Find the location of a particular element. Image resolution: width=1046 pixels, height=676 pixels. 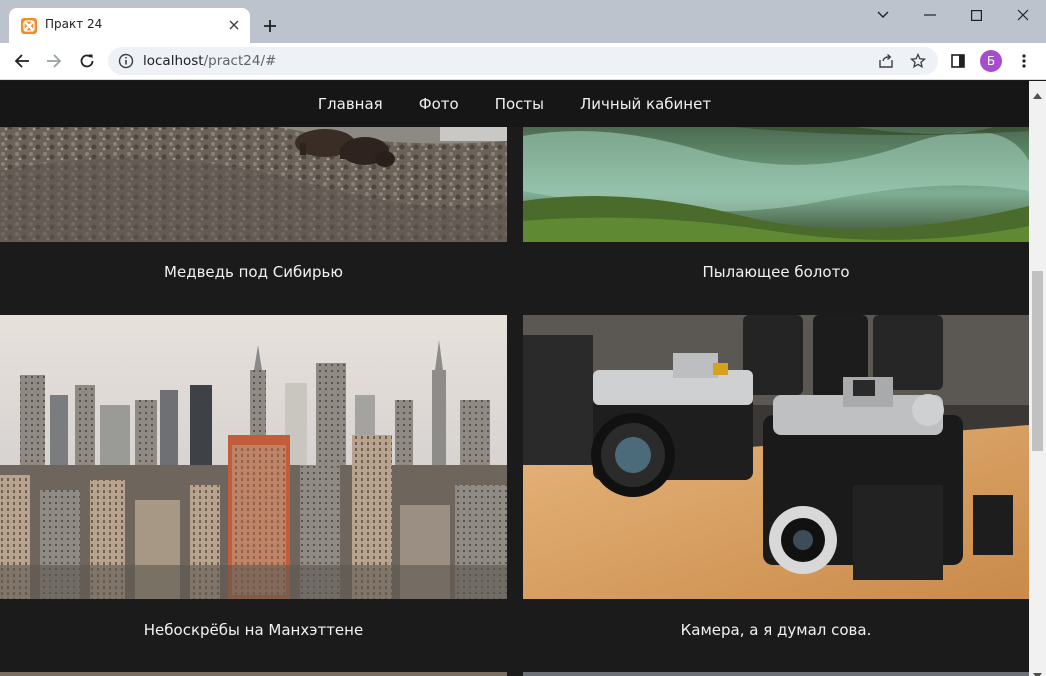

address-bar: localhost/pract24/# is located at coordinates (523, 61).